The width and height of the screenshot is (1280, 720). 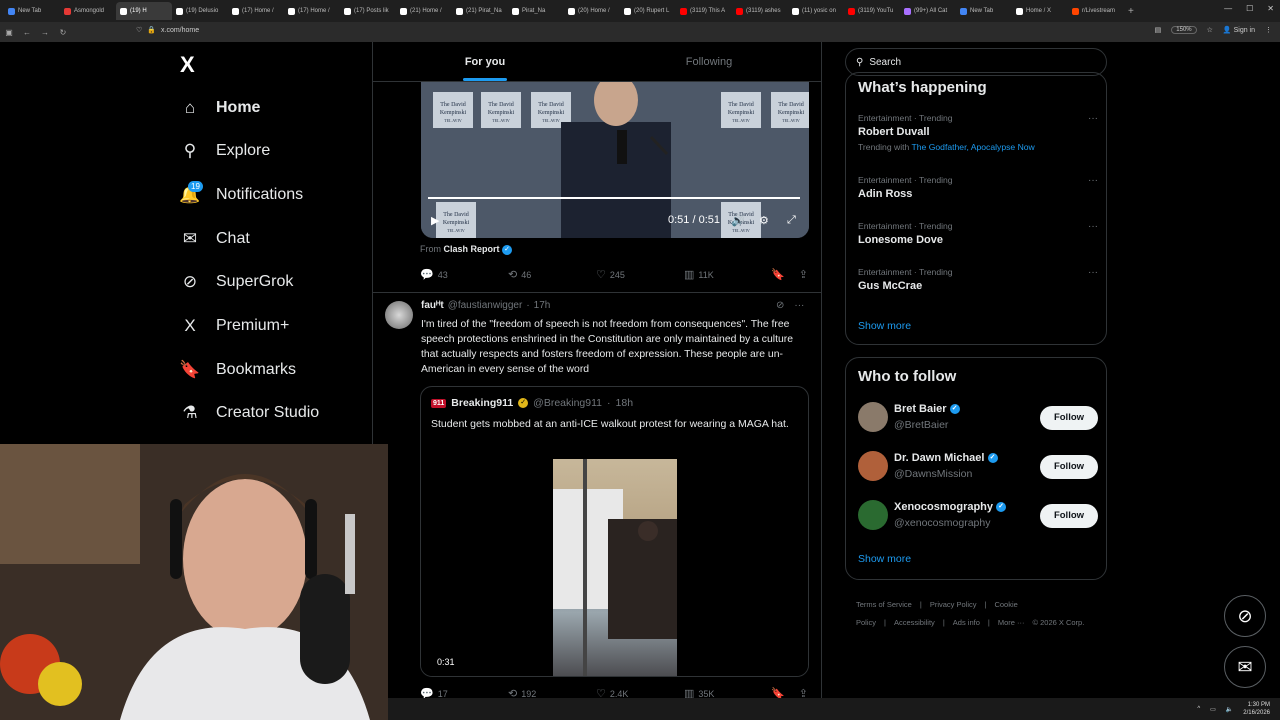 What do you see at coordinates (1210, 30) in the screenshot?
I see `star-icon: ☆` at bounding box center [1210, 30].